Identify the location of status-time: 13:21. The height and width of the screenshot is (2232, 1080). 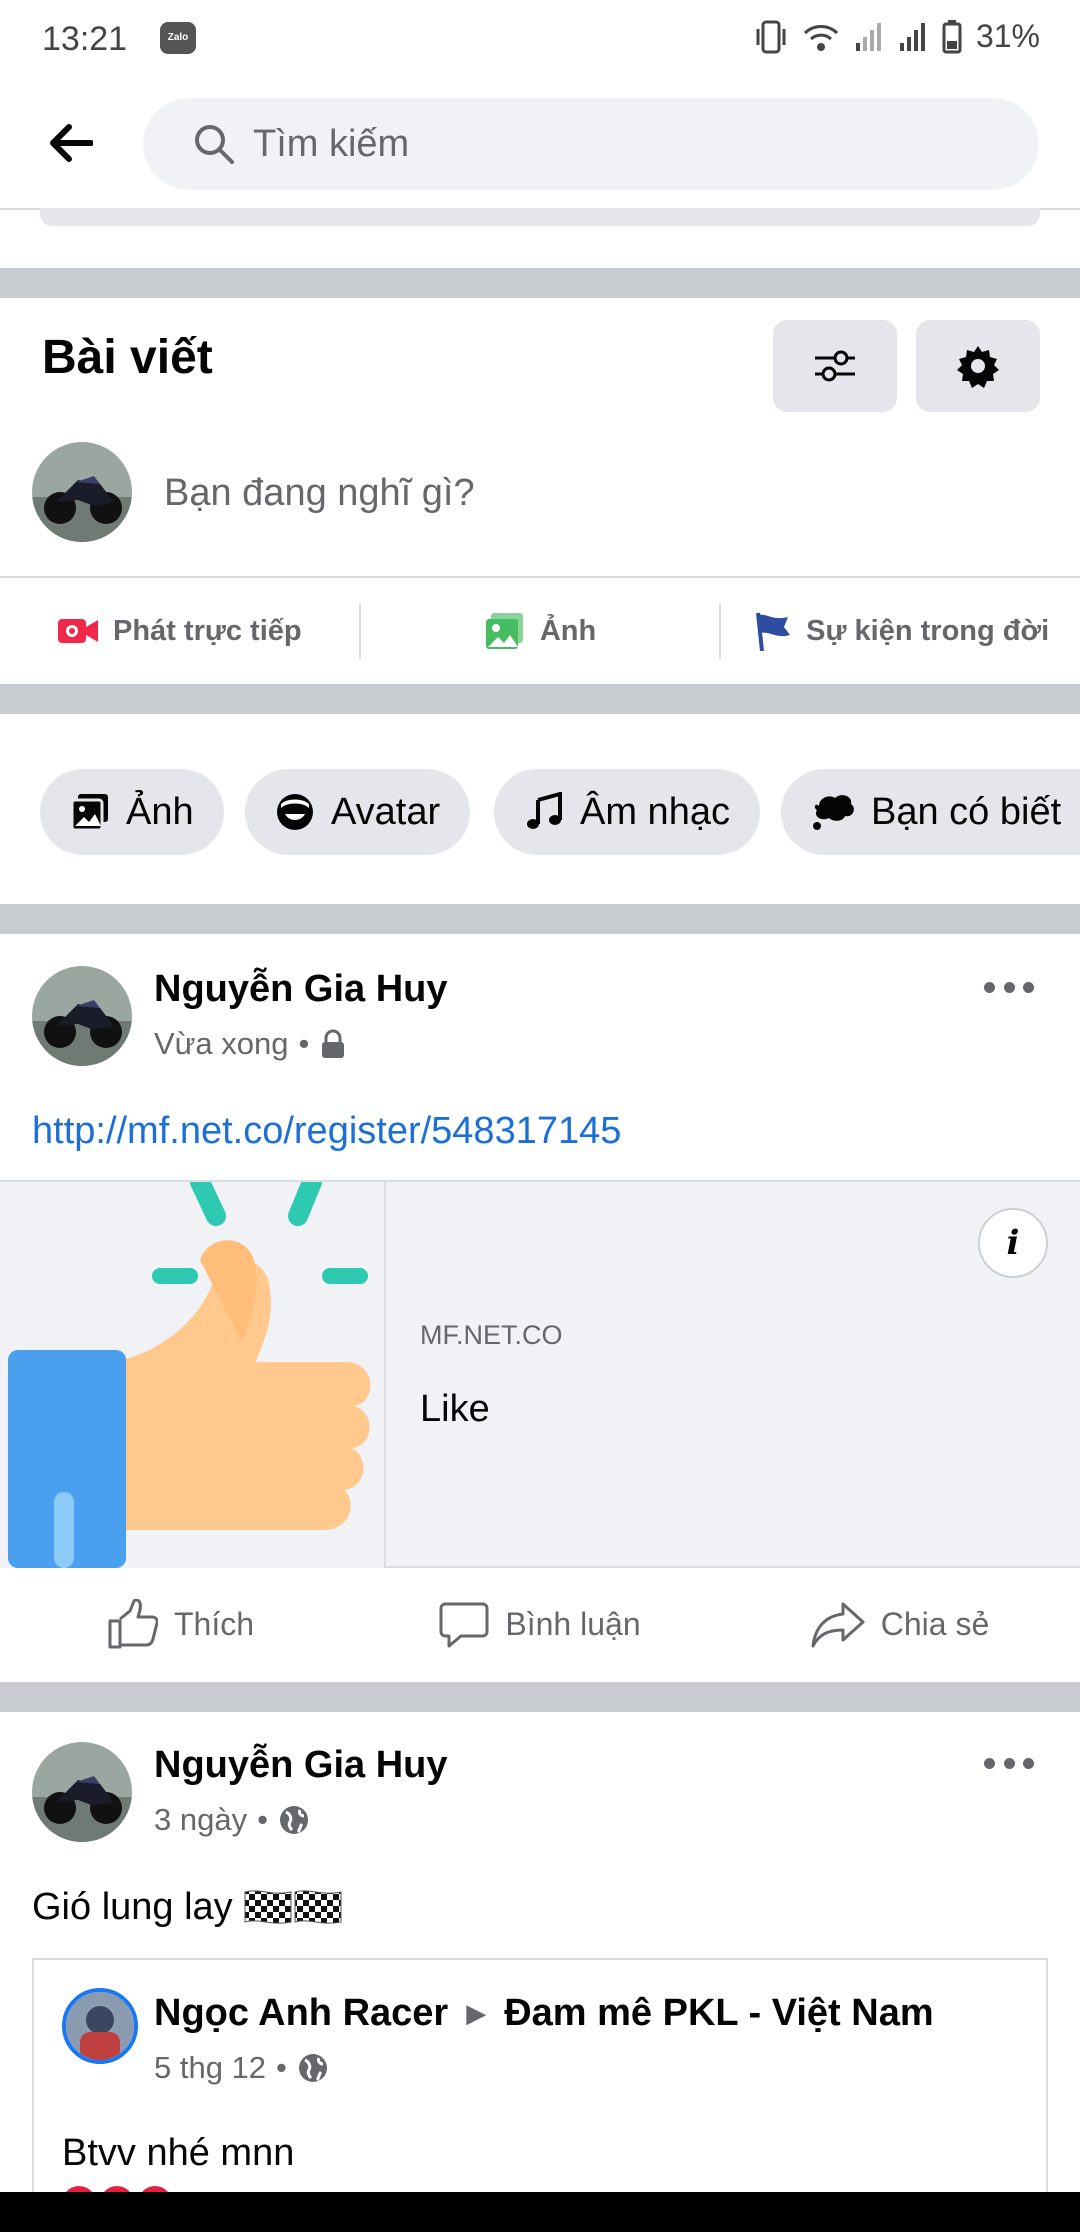
(85, 39).